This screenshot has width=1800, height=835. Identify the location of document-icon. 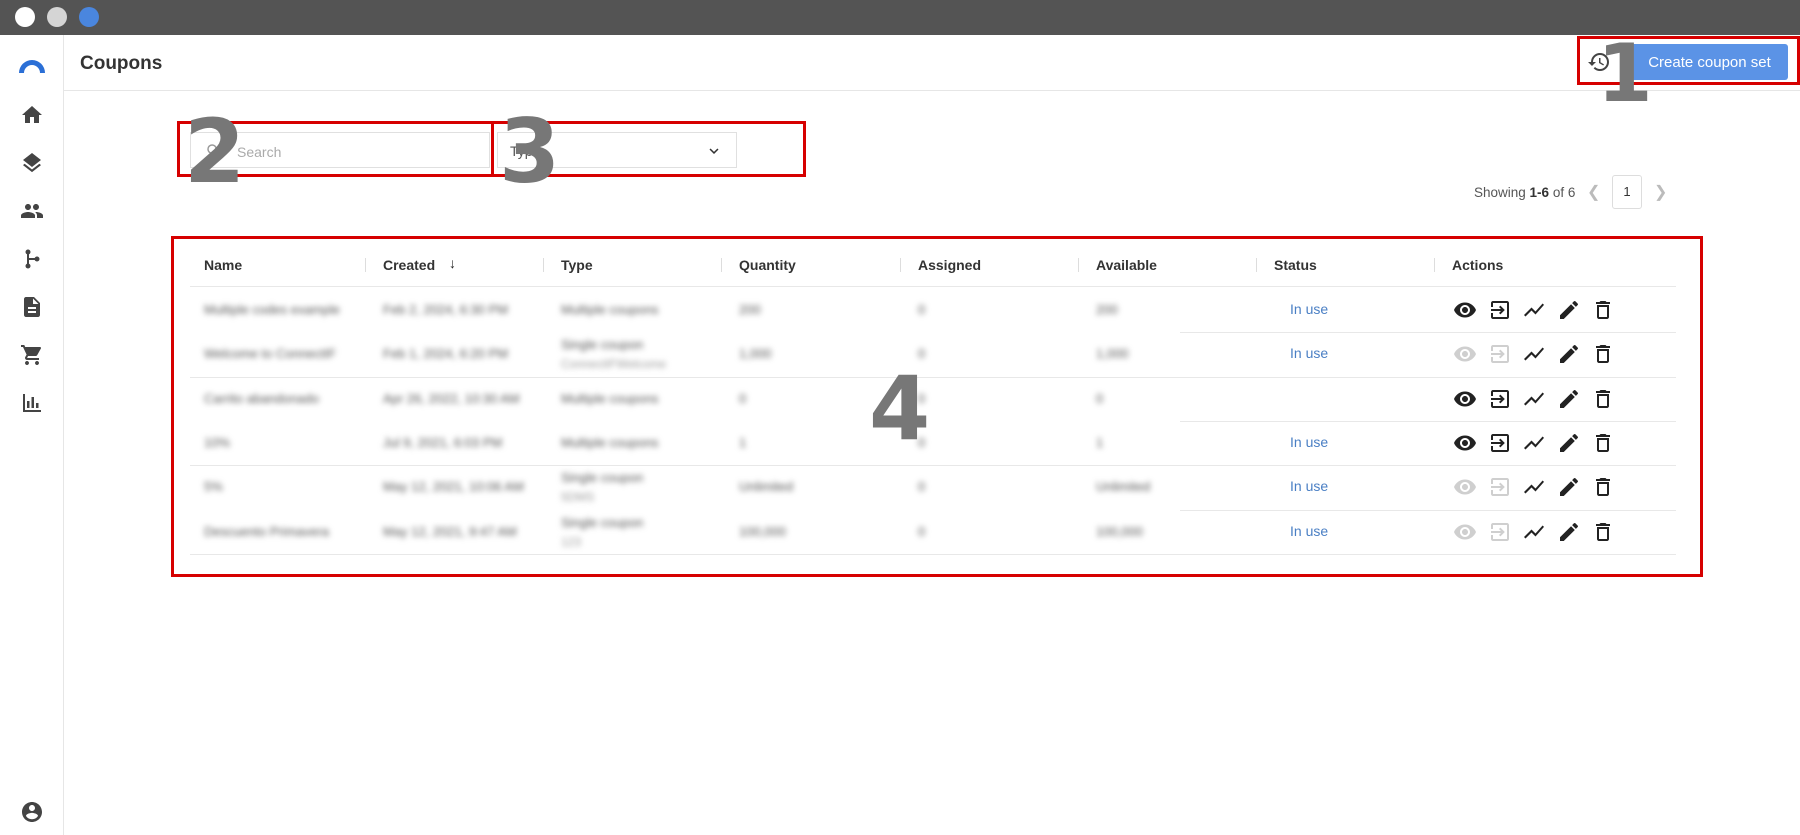
(32, 307).